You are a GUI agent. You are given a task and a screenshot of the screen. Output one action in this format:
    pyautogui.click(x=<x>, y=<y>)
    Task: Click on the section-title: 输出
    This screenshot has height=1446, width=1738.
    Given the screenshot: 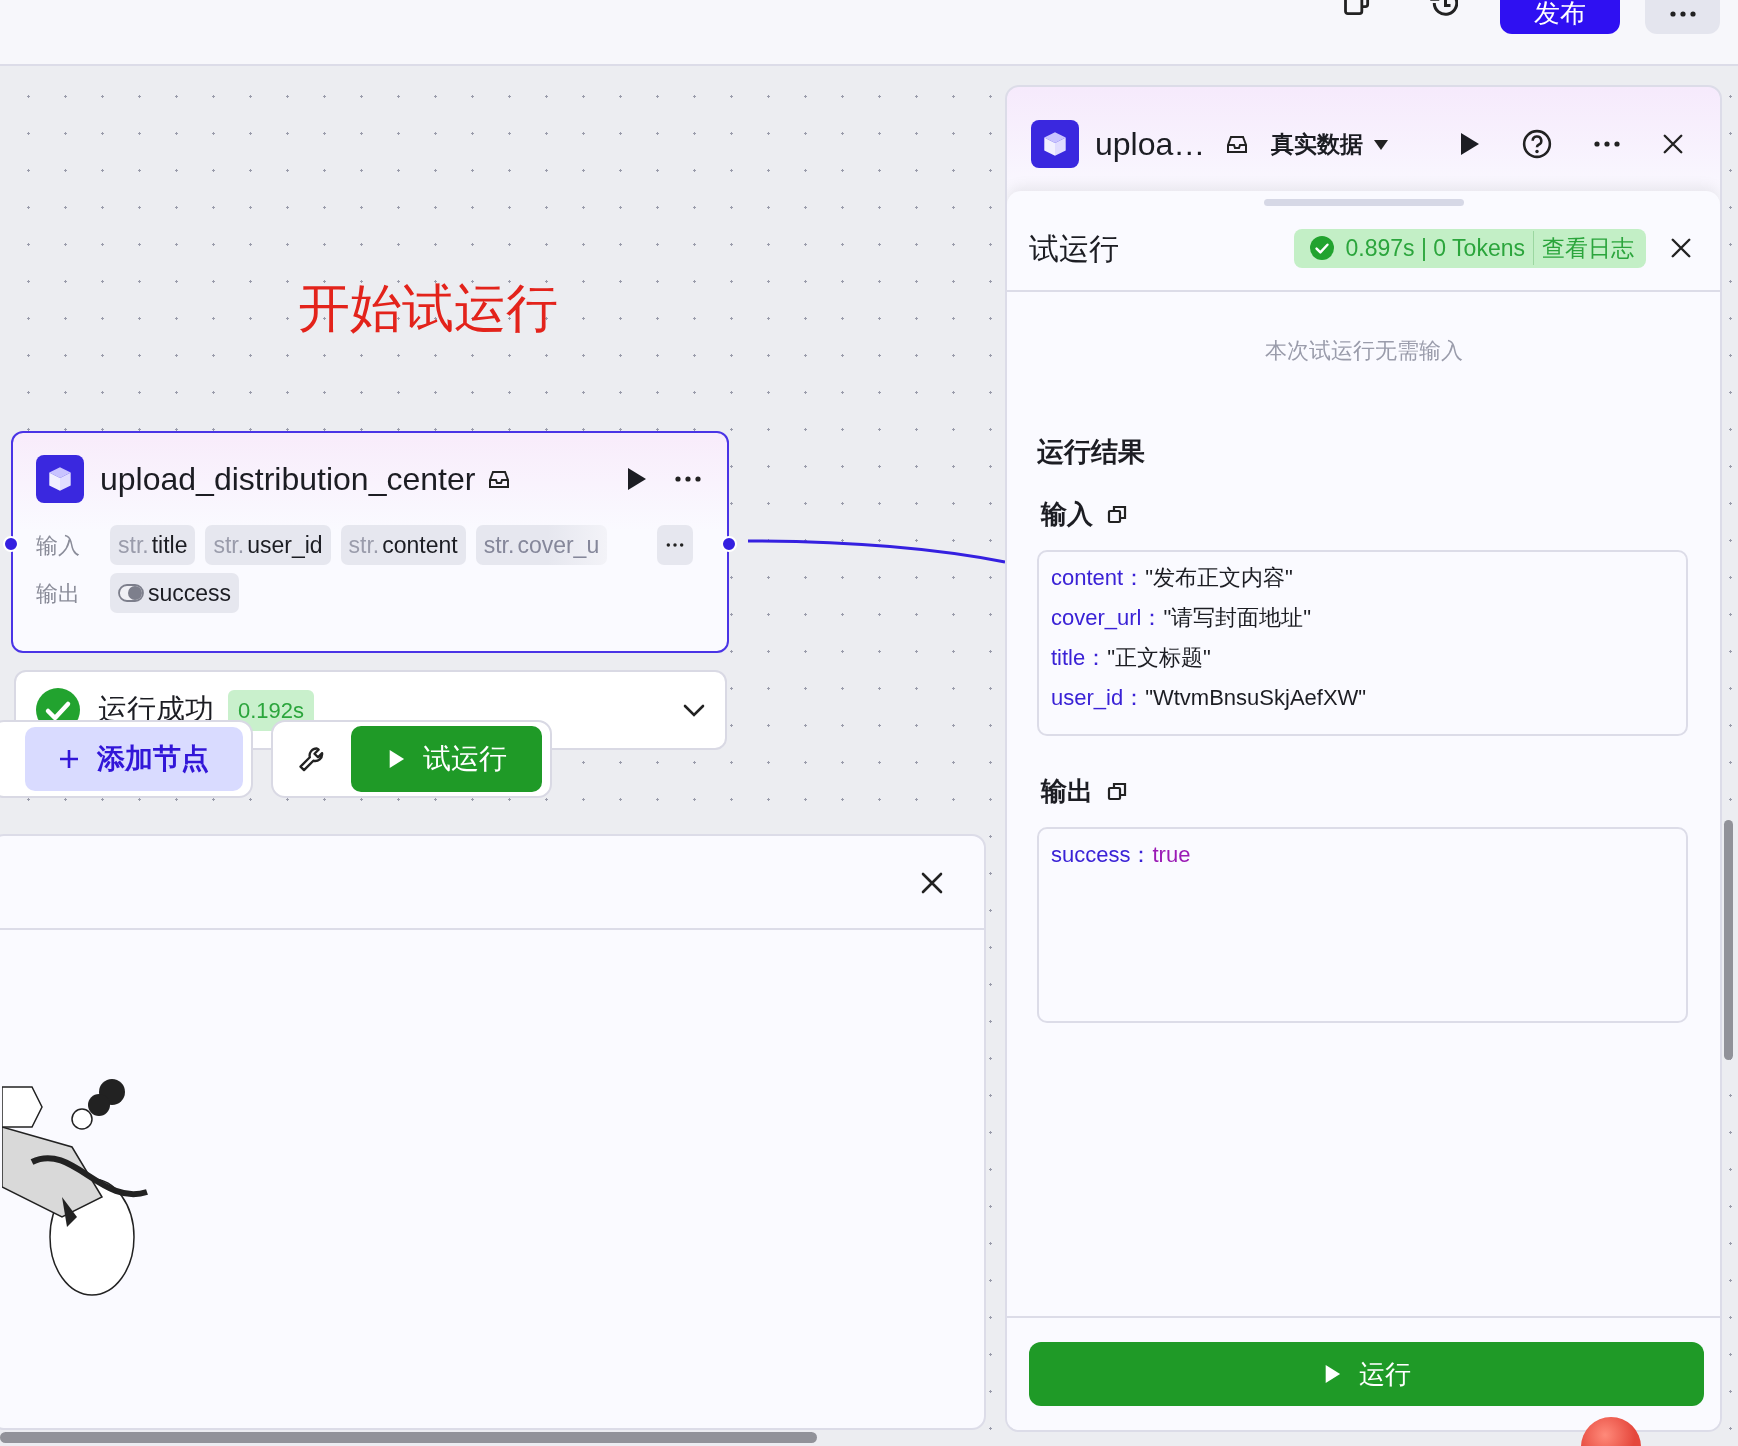 What is the action you would take?
    pyautogui.click(x=1067, y=791)
    